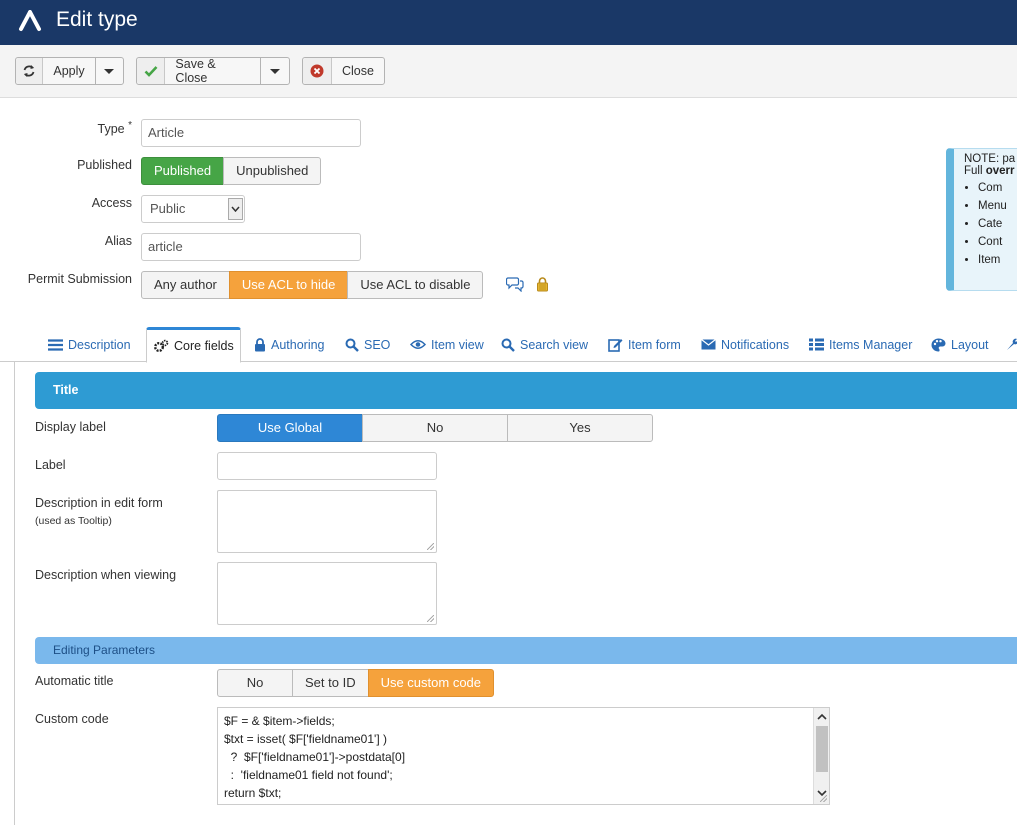  What do you see at coordinates (298, 344) in the screenshot?
I see `tab-authoring-label: Authoring` at bounding box center [298, 344].